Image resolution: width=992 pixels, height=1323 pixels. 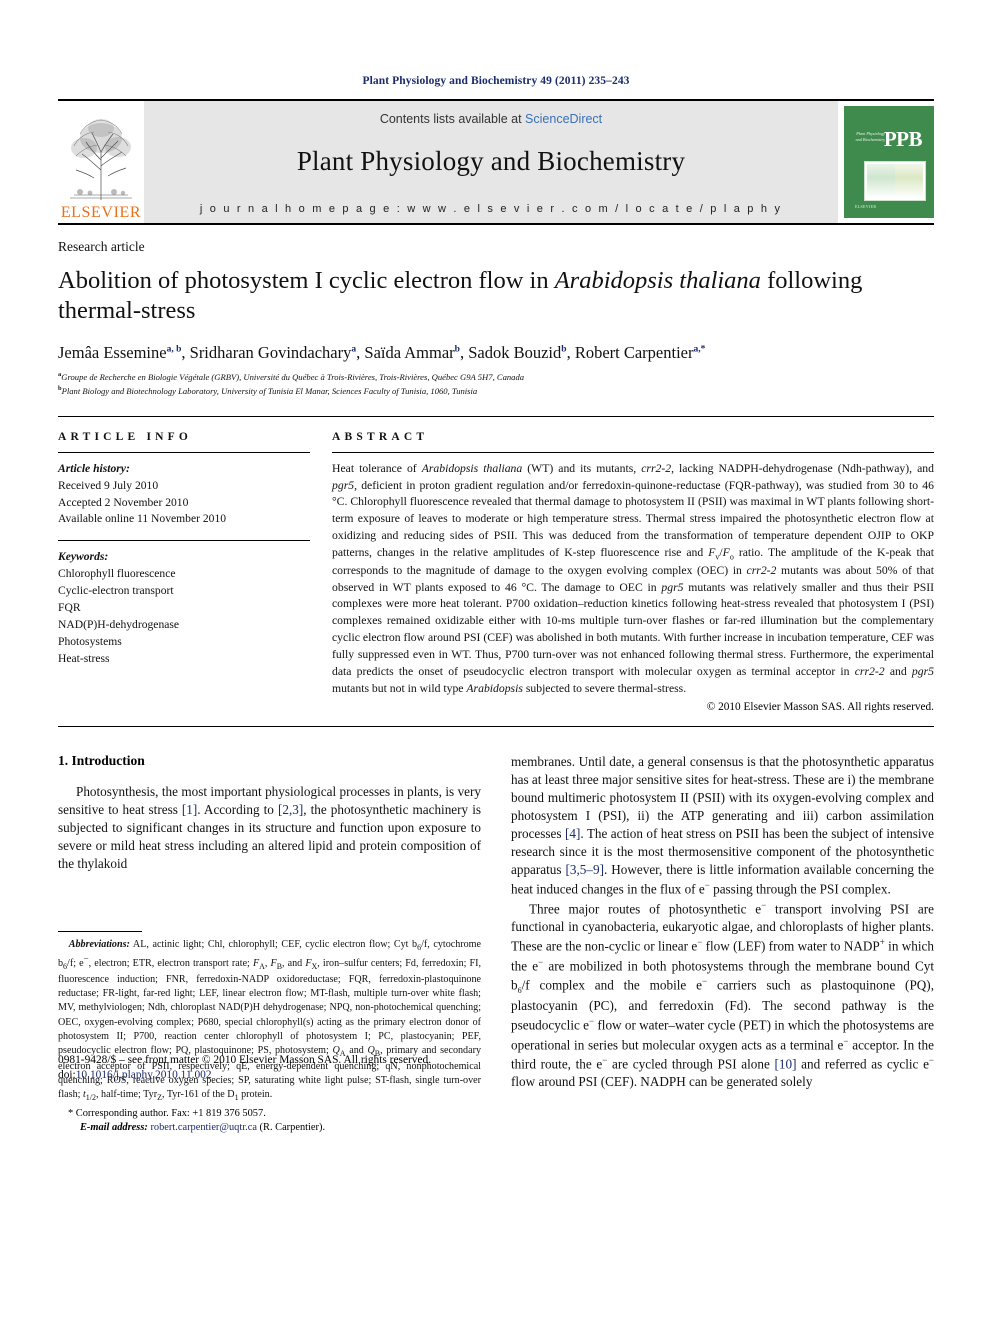 I want to click on title-species-italic: Arabidopsis thaliana, so click(x=657, y=280).